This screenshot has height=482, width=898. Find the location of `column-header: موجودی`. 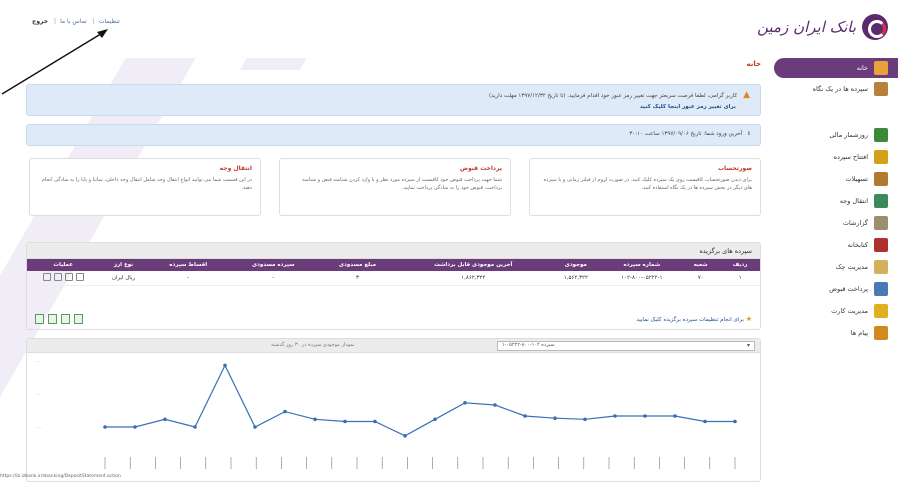

column-header: موجودی is located at coordinates (576, 265).